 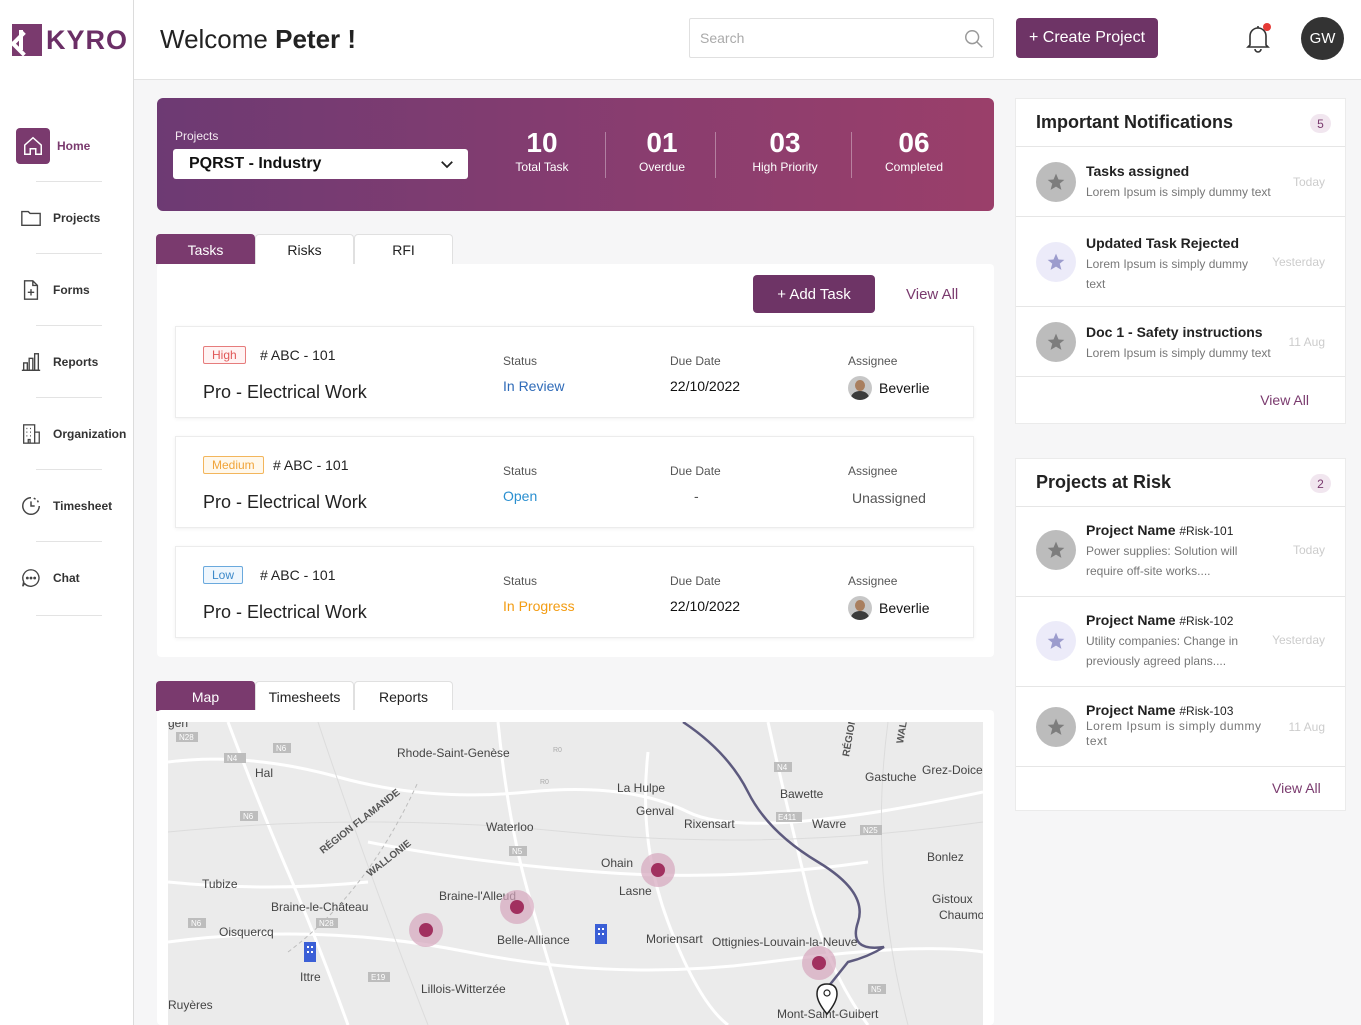 I want to click on priority-badge: High, so click(x=224, y=355).